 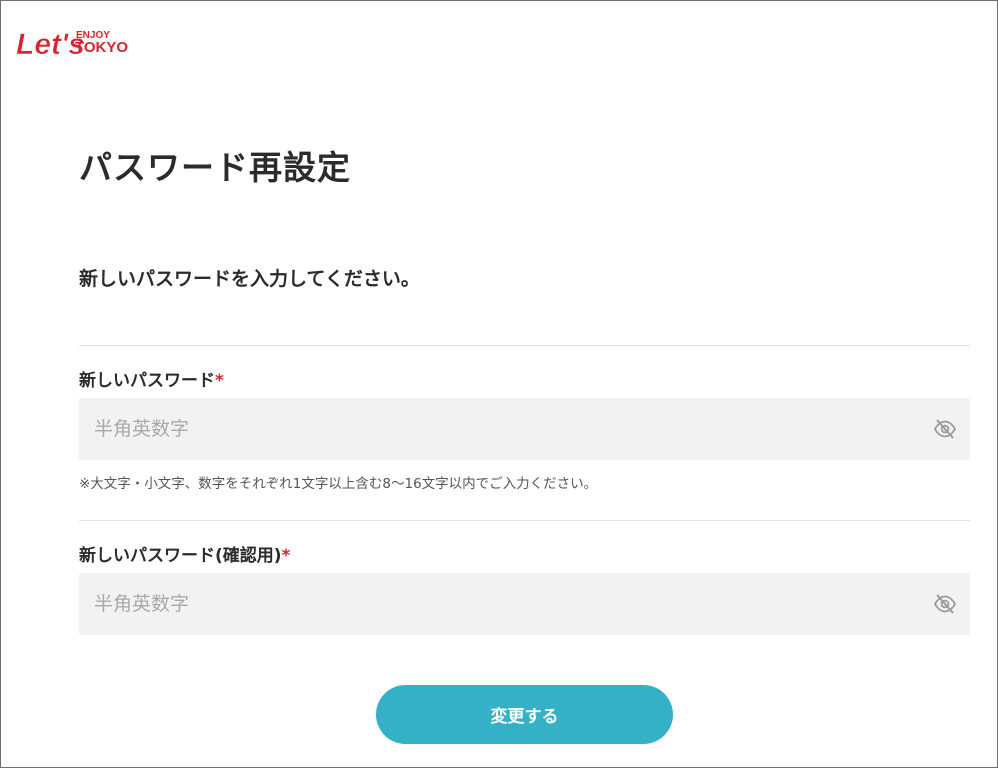 I want to click on new-password-field, so click(x=524, y=429).